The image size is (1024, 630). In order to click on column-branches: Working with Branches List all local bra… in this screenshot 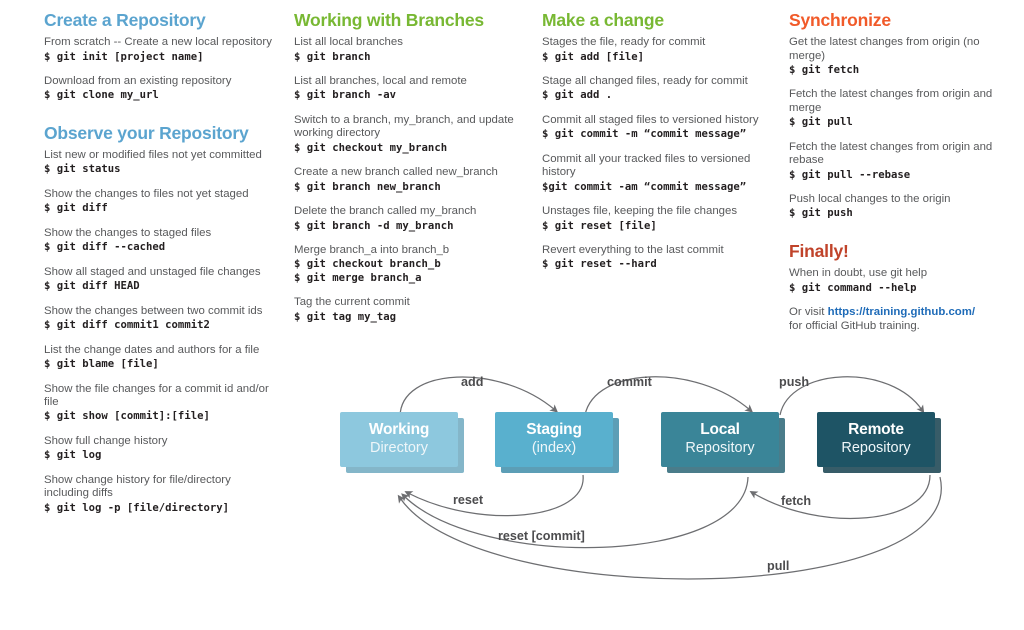, I will do `click(412, 172)`.